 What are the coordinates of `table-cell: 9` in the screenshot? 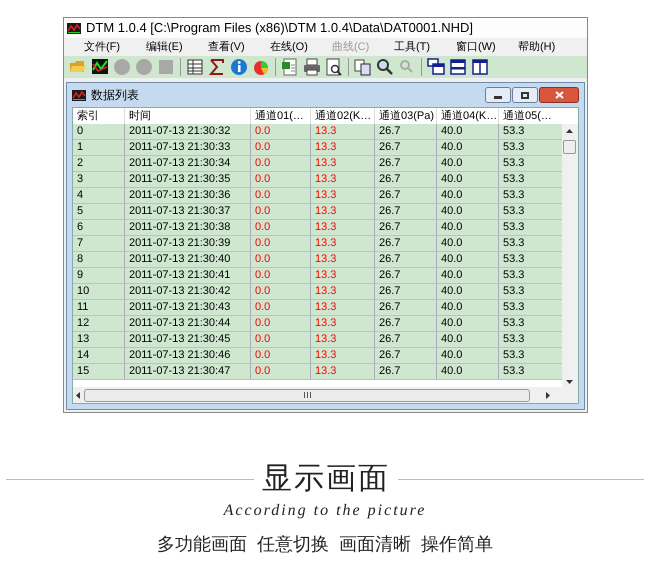 It's located at (99, 275).